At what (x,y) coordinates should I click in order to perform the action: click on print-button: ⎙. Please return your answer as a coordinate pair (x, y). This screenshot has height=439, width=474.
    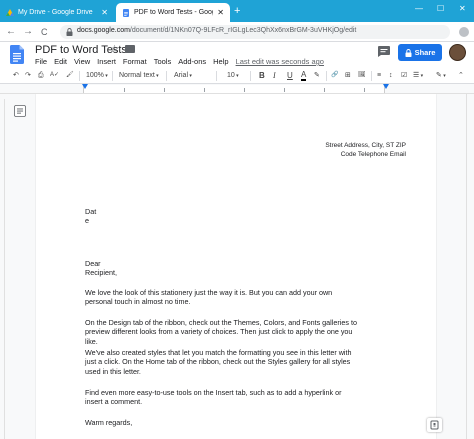
    Looking at the image, I should click on (41, 75).